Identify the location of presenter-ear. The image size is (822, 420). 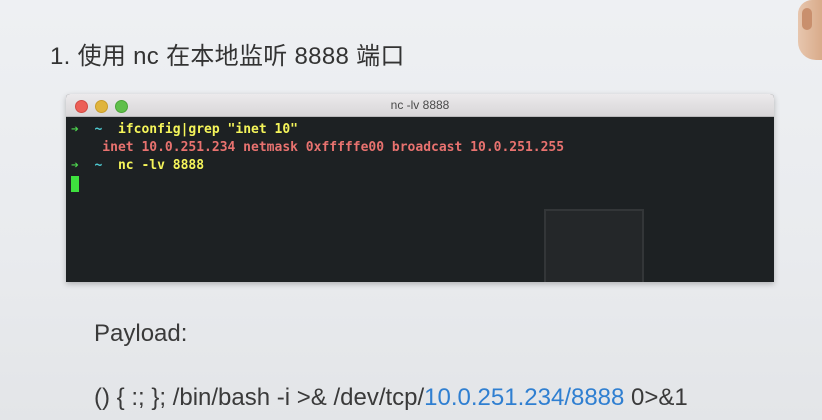
(807, 19).